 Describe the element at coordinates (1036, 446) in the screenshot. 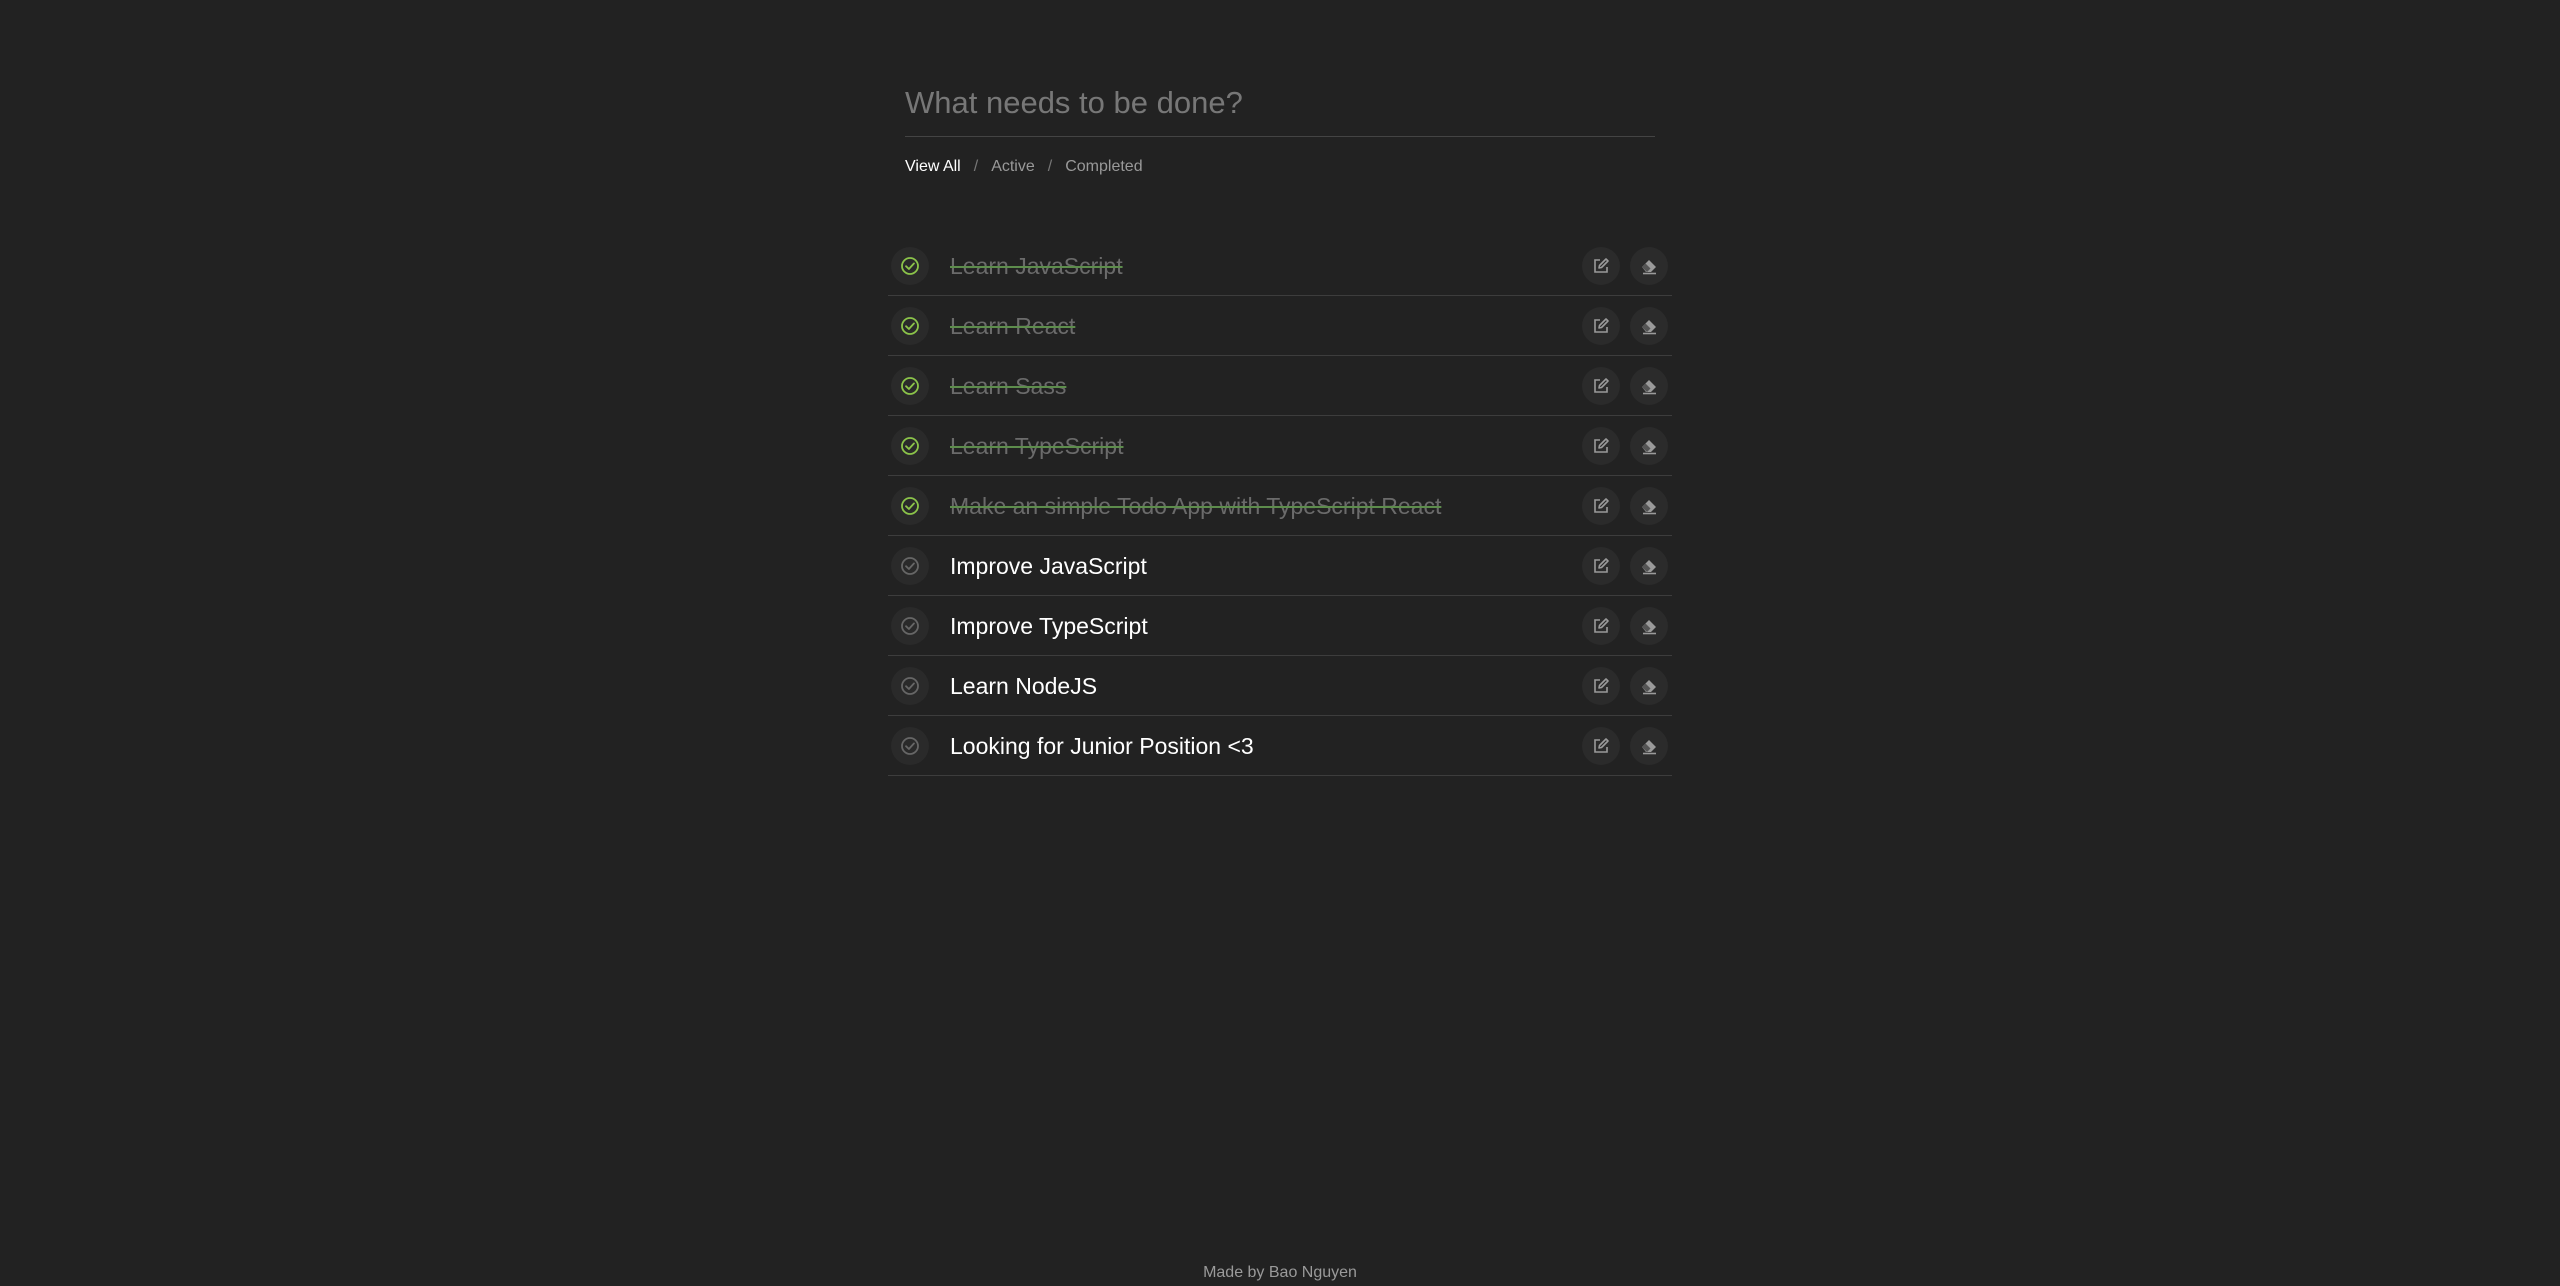

I see `todo-text: Learn TypeScript` at that location.